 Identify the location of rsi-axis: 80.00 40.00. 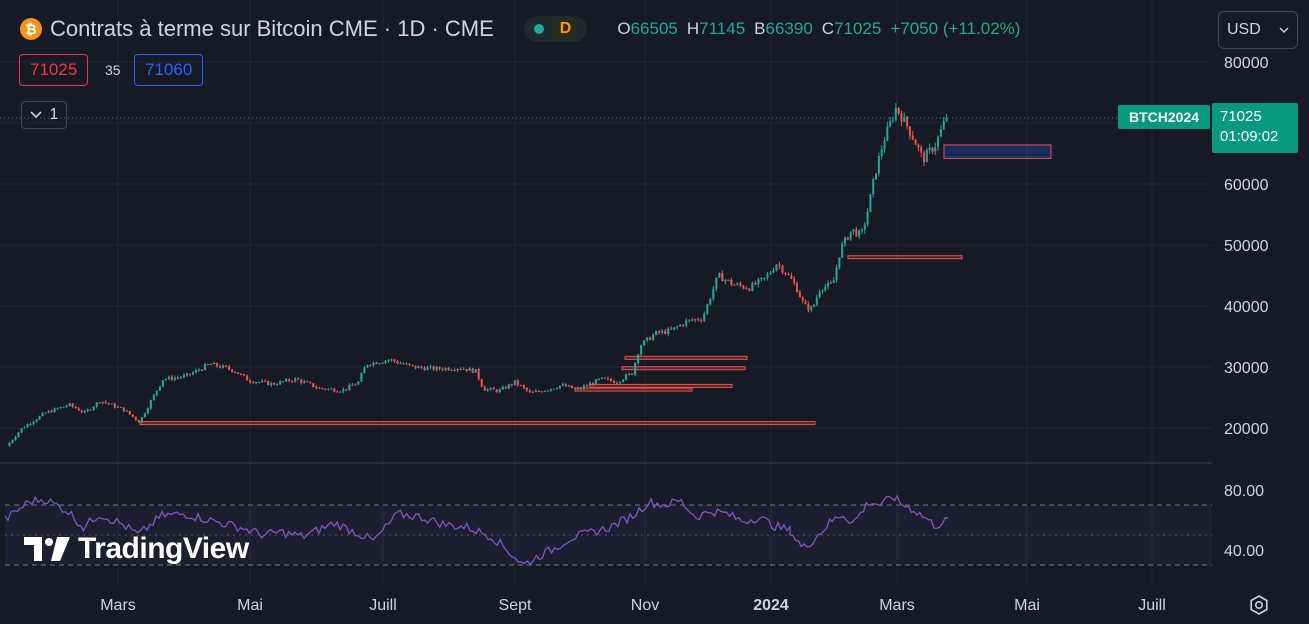
(1244, 521).